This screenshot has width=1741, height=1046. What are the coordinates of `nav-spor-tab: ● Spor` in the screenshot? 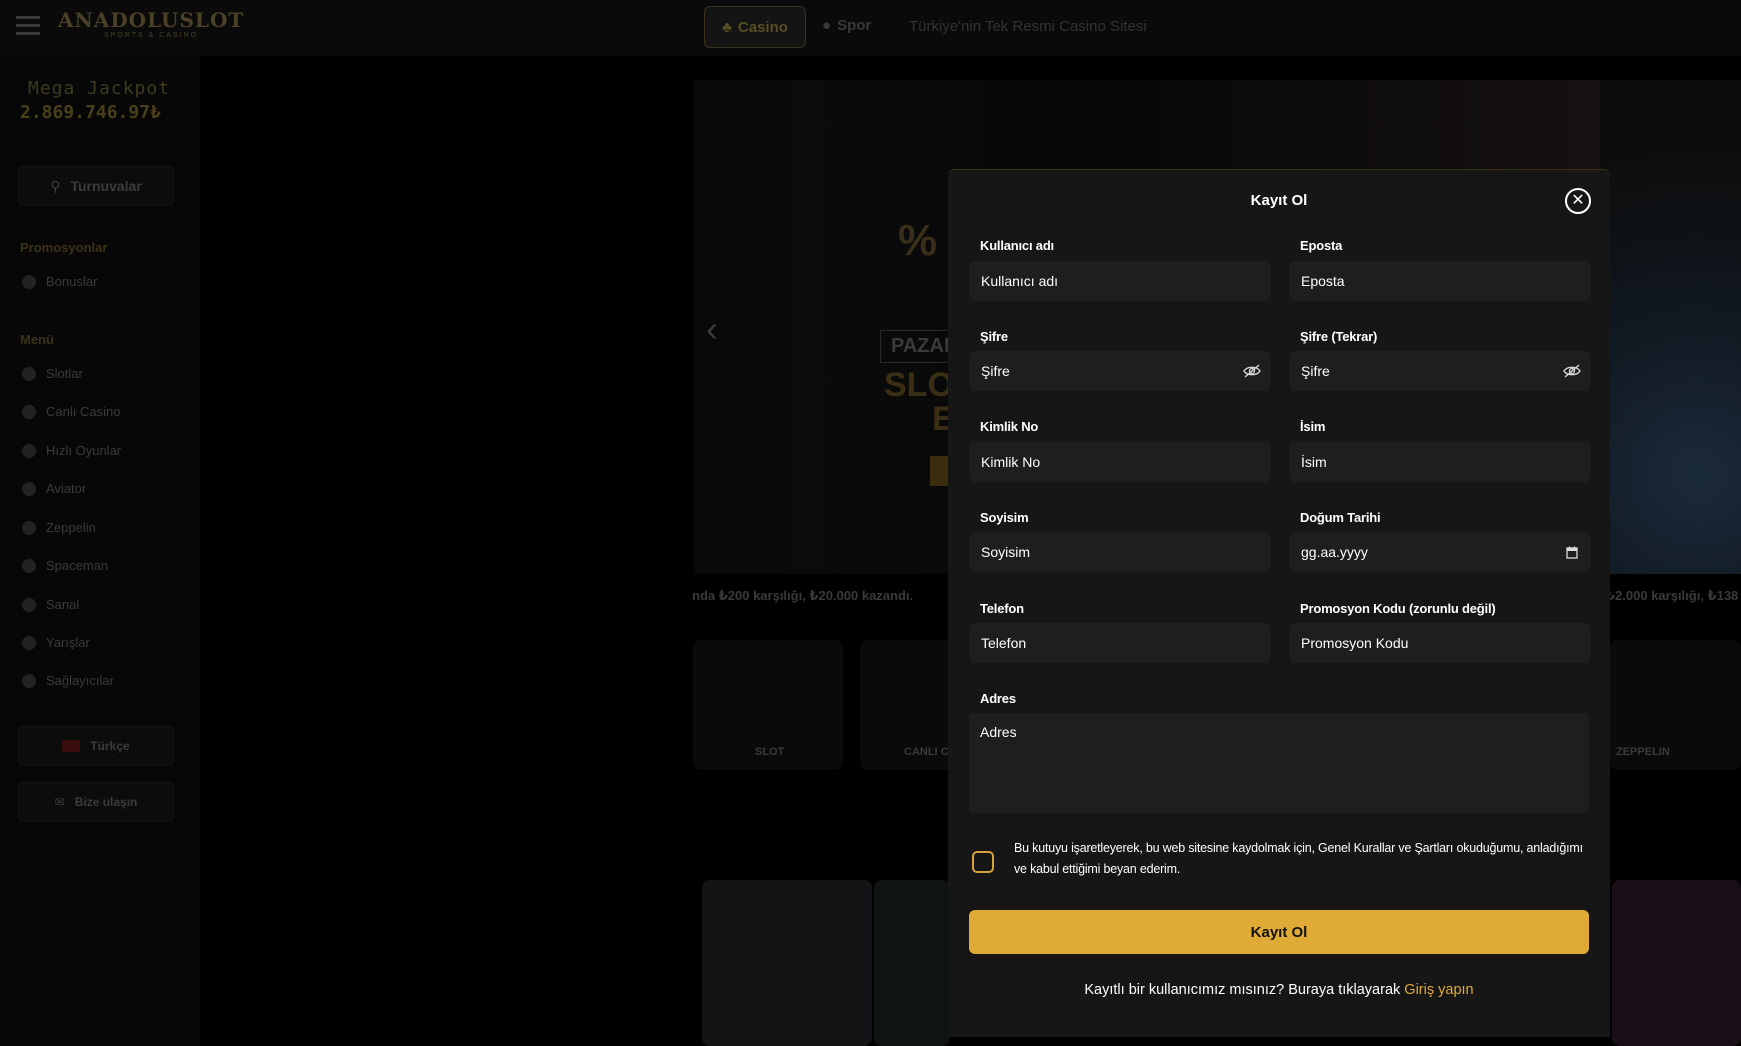 It's located at (846, 25).